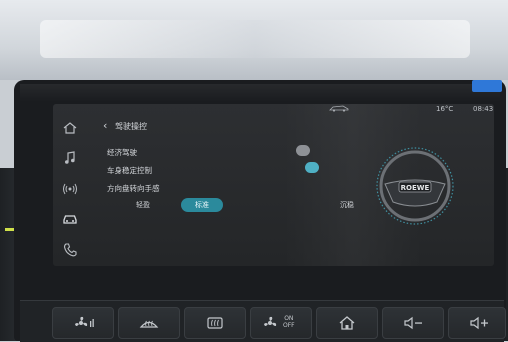  I want to click on chevron-left-icon: ‹, so click(108, 126).